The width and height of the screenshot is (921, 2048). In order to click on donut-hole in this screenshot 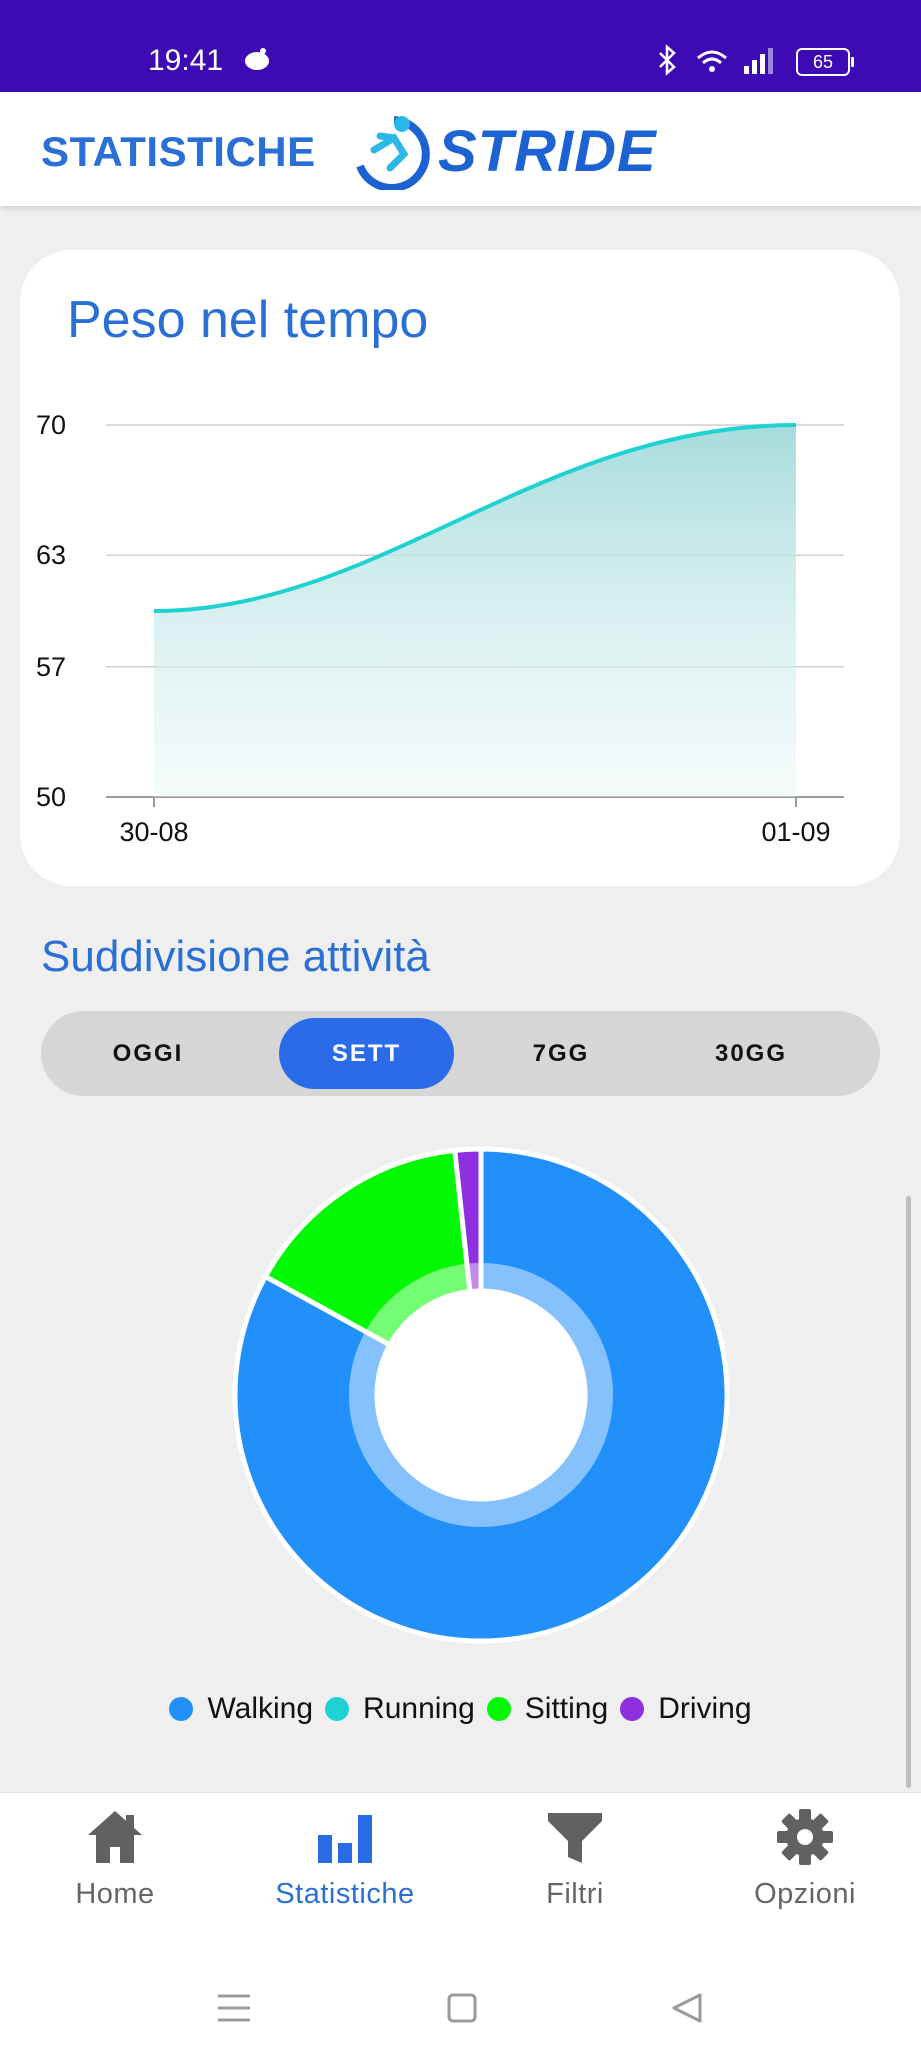, I will do `click(481, 1395)`.